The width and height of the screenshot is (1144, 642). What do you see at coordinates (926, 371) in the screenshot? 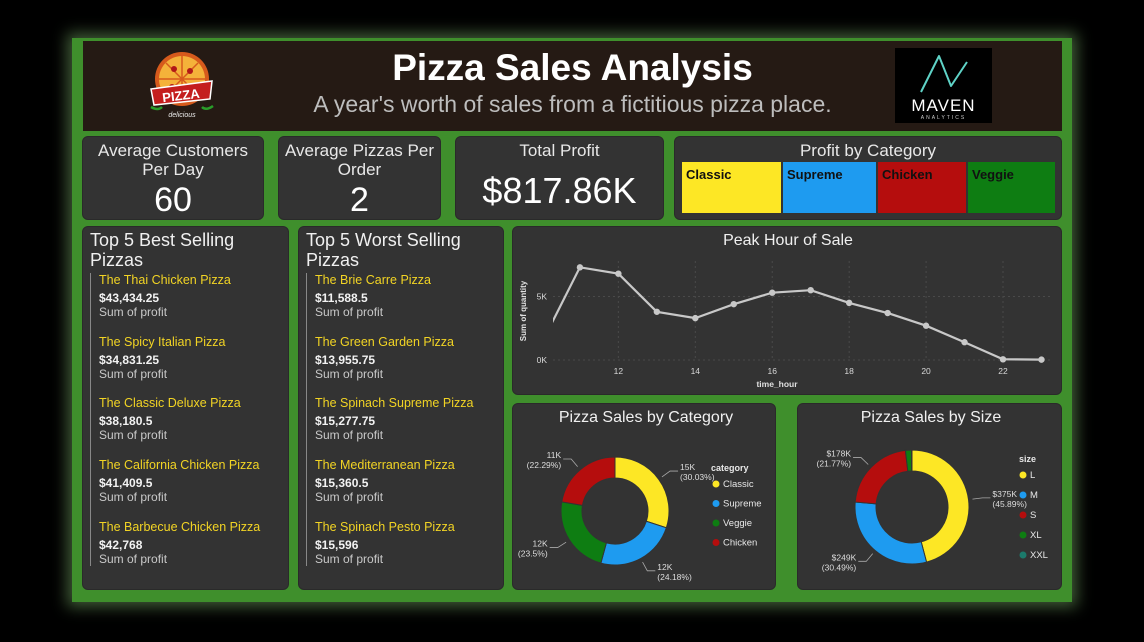
I see `x-tick-label: 20` at bounding box center [926, 371].